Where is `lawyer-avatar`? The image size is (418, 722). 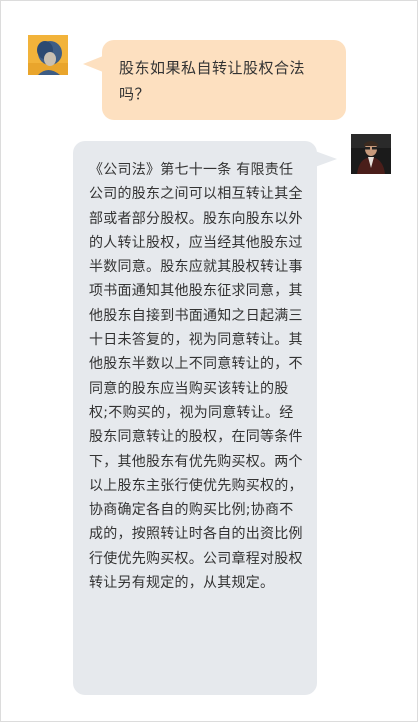 lawyer-avatar is located at coordinates (371, 154).